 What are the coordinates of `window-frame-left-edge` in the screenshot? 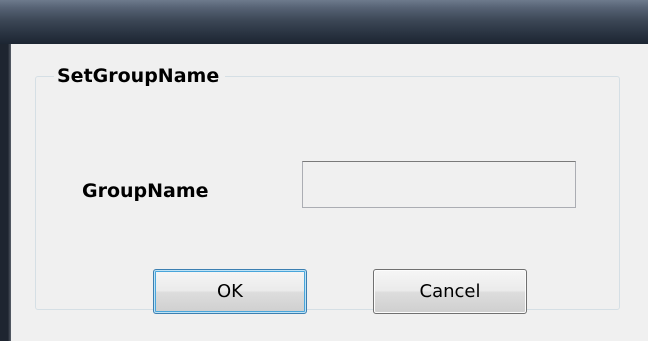 It's located at (5, 192).